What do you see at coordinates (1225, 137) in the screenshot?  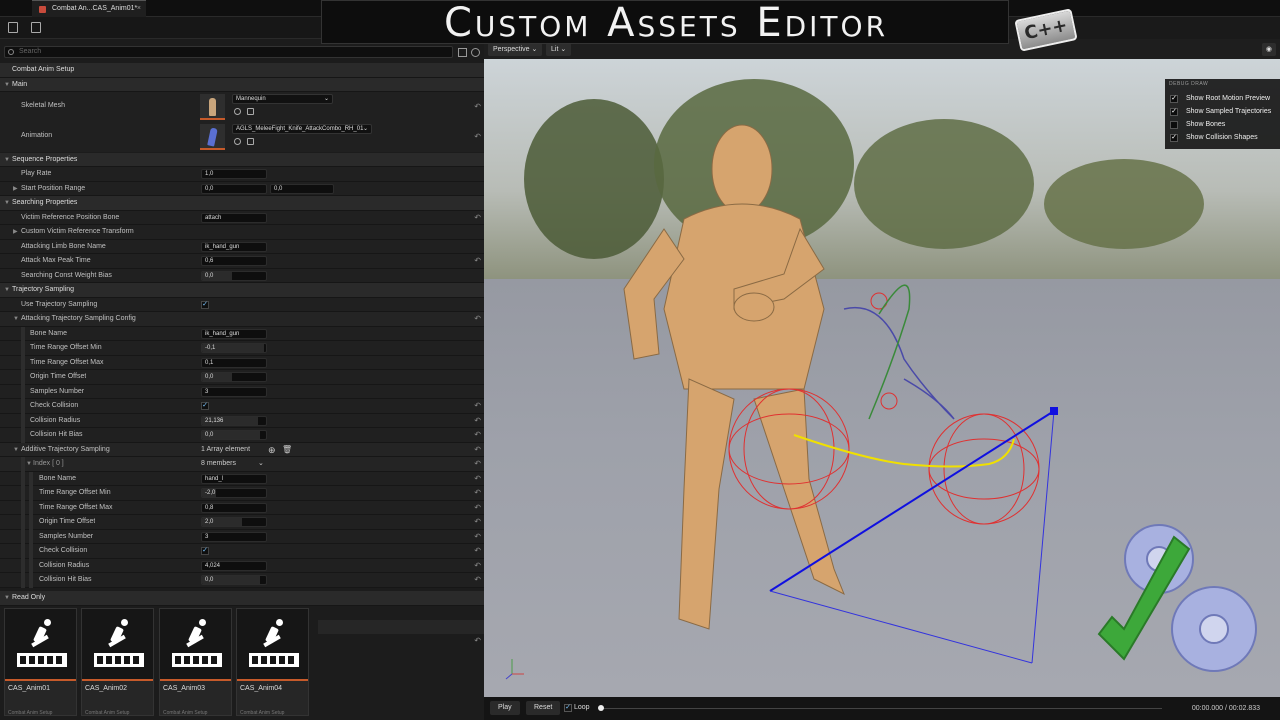 I see `debug-option-collision-shapes: ✓ Show Collision Shapes` at bounding box center [1225, 137].